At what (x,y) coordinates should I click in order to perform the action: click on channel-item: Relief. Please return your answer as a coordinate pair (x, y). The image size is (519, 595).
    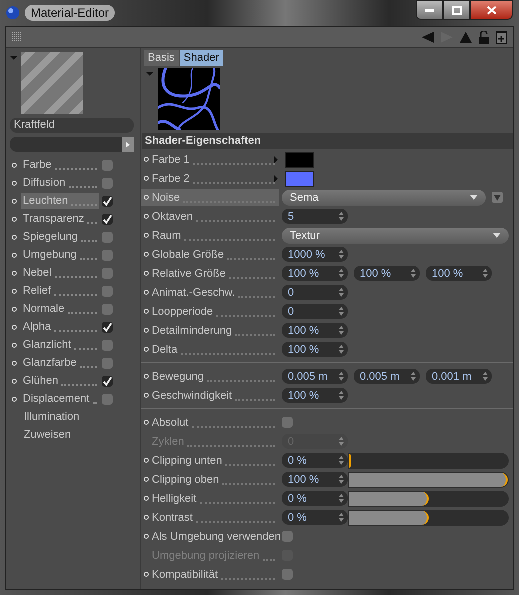
    Looking at the image, I should click on (60, 291).